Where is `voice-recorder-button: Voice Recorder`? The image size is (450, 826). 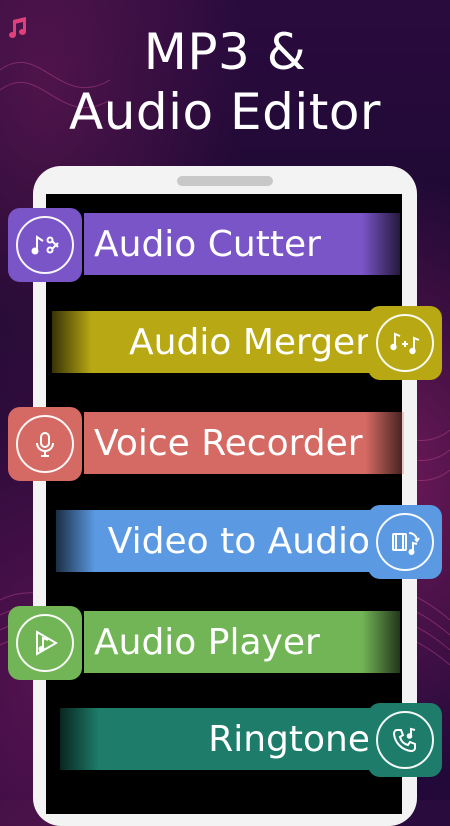
voice-recorder-button: Voice Recorder is located at coordinates (244, 443).